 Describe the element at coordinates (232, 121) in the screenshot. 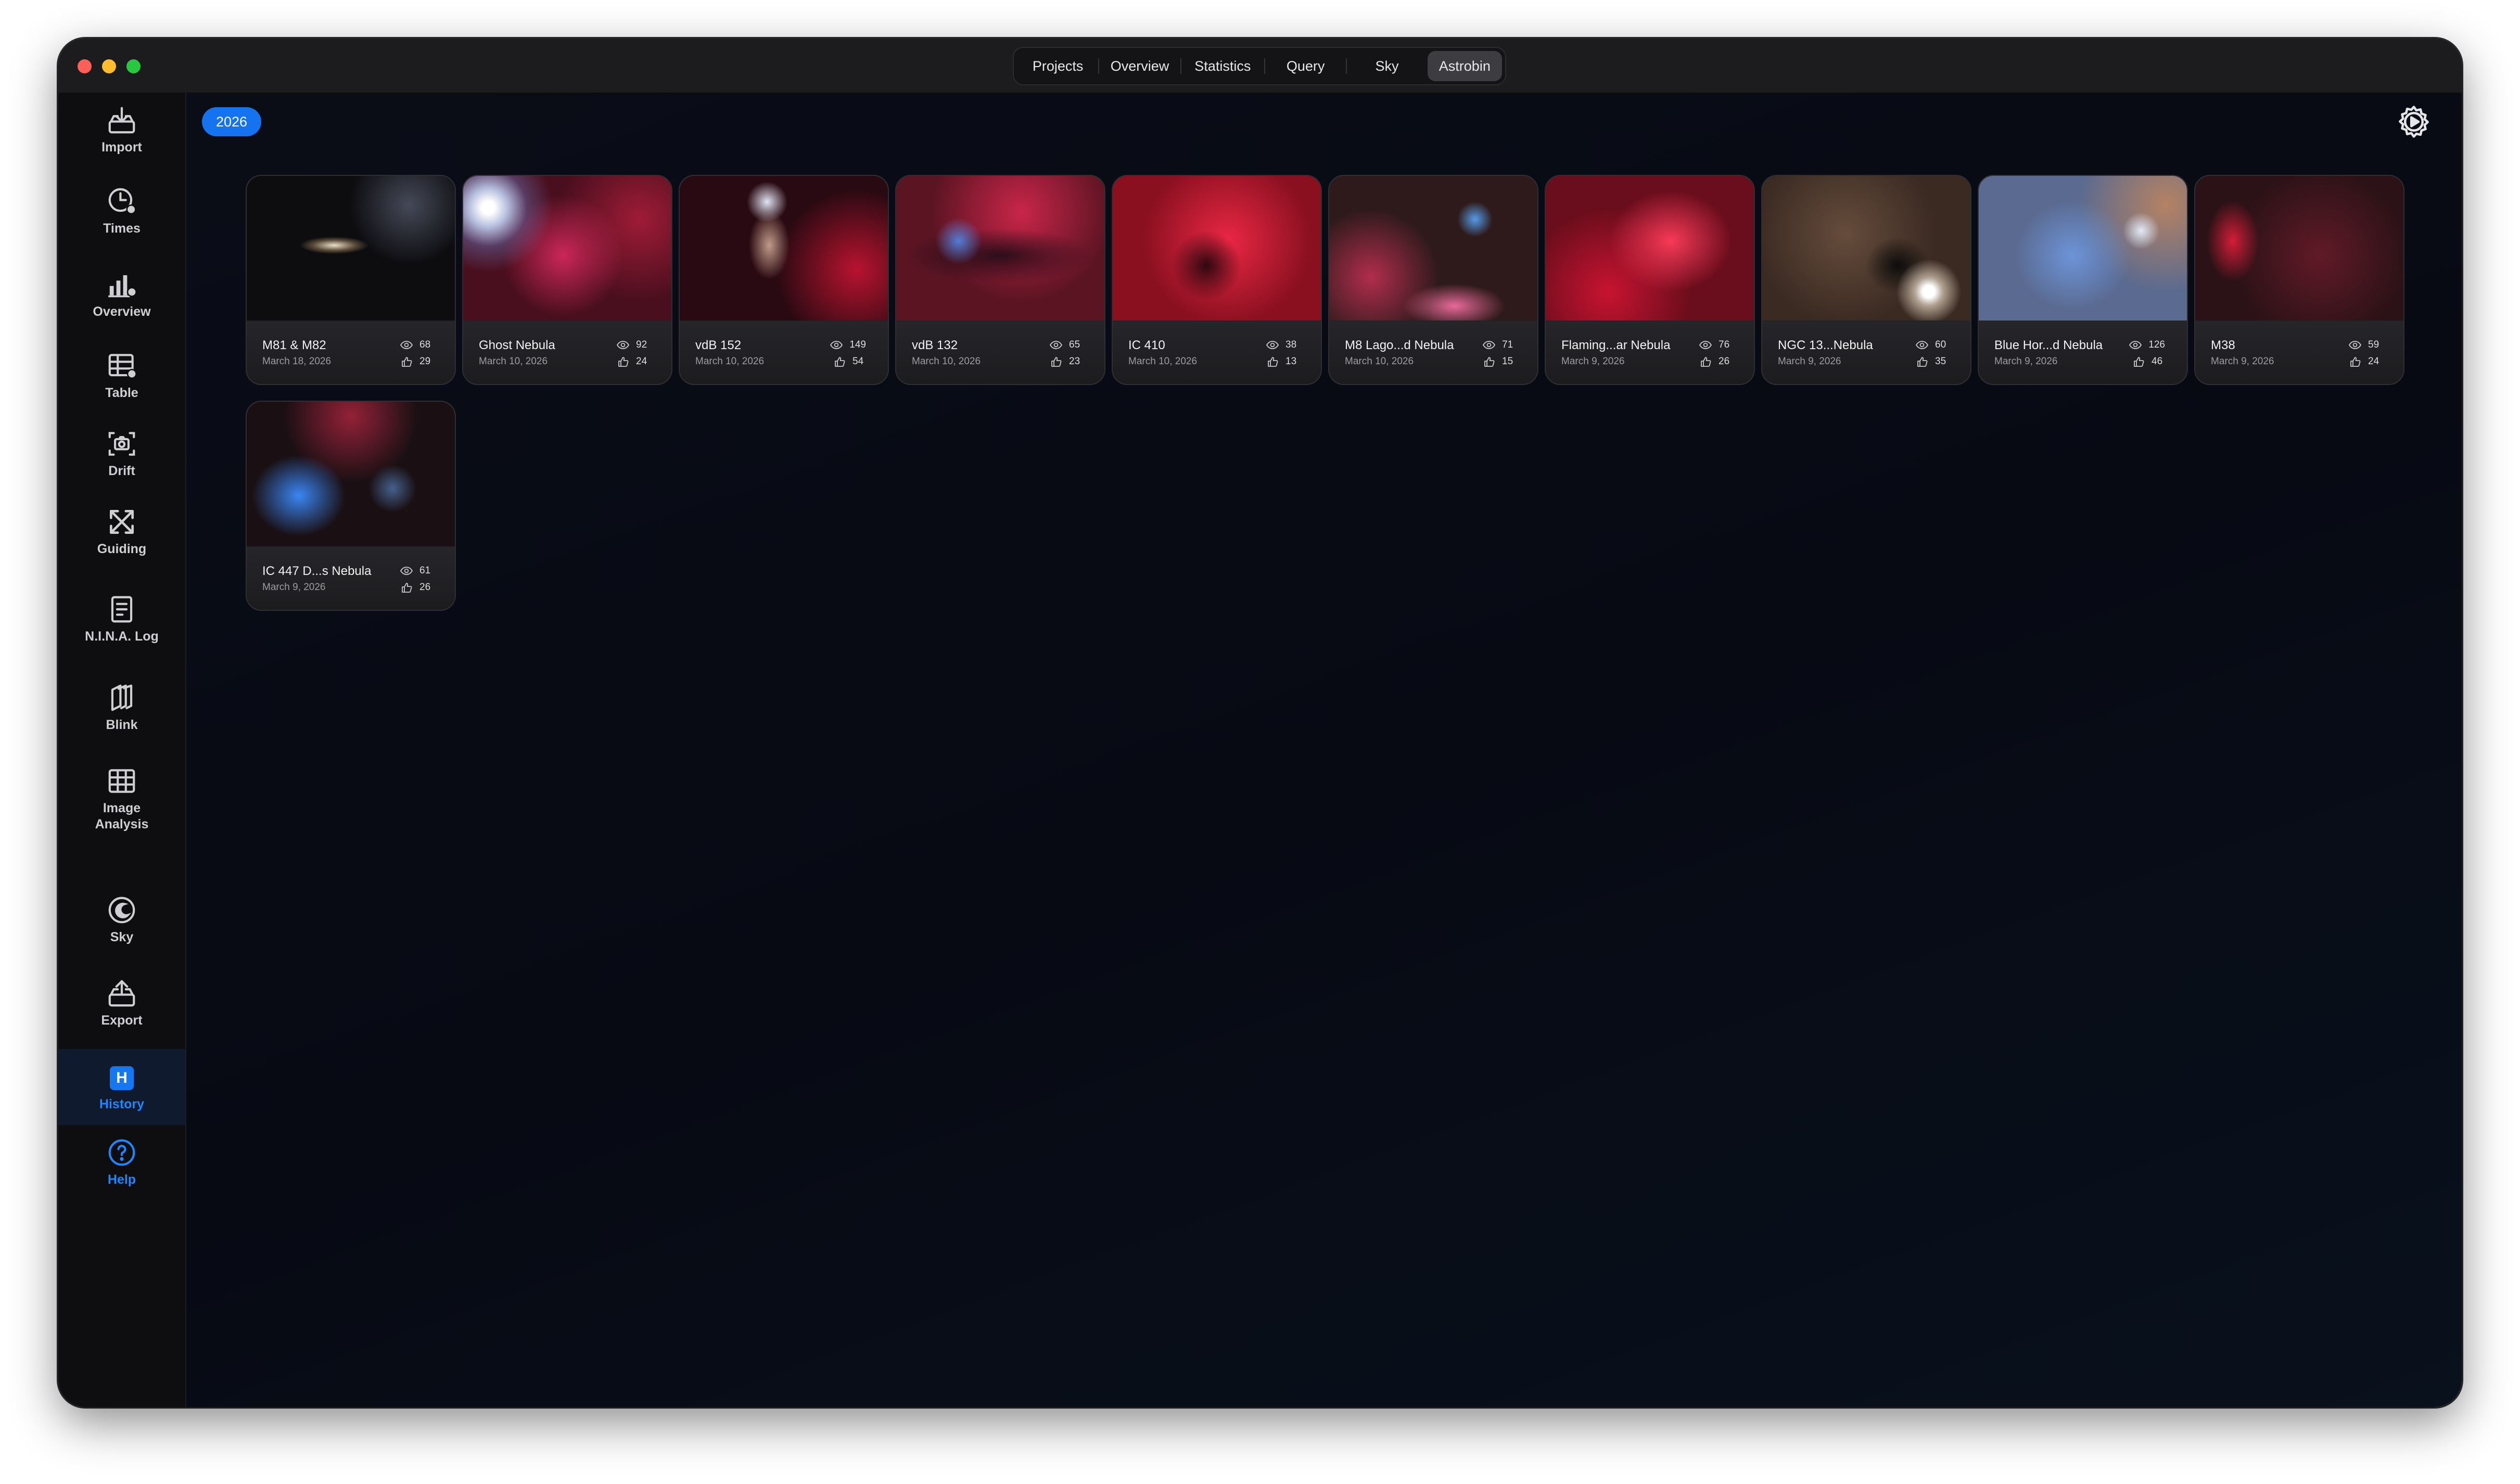

I see `year-filter-chip: 2026` at that location.